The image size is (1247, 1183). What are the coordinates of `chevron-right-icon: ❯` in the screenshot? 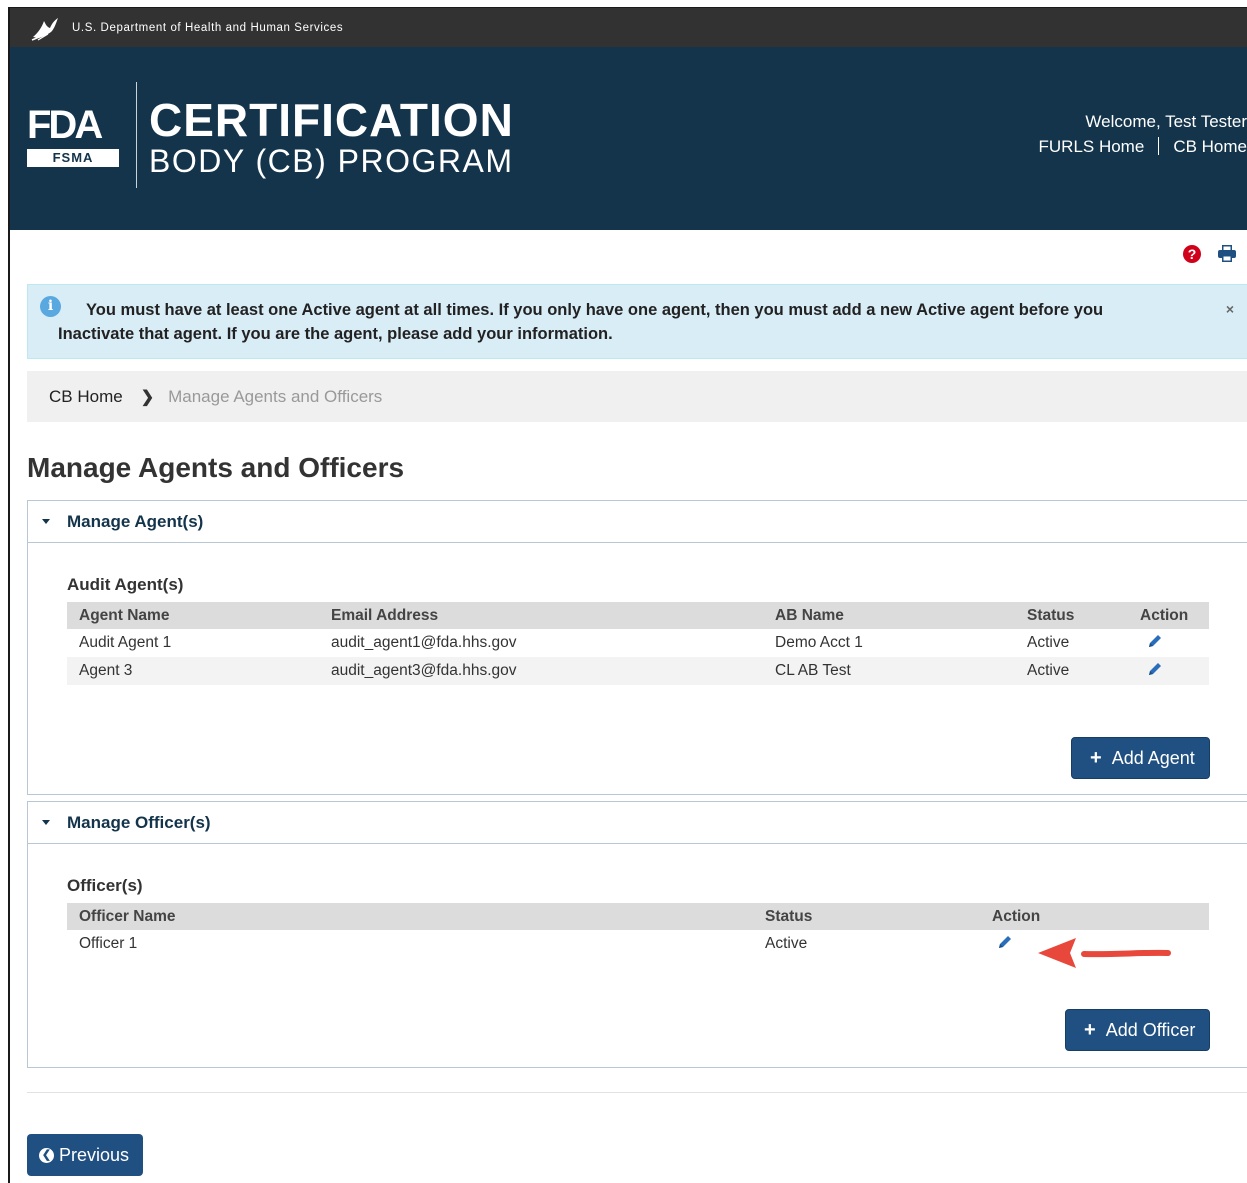 It's located at (147, 397).